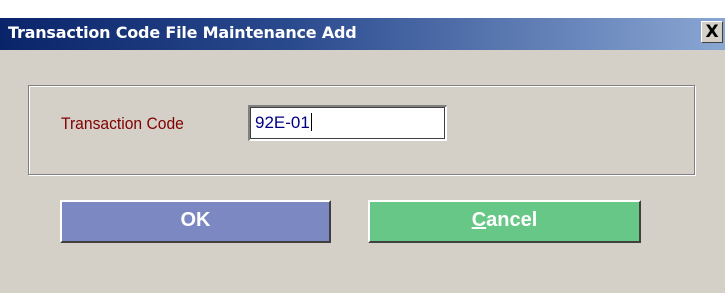 This screenshot has height=293, width=725. What do you see at coordinates (122, 123) in the screenshot?
I see `transaction-code-label: Transaction Code` at bounding box center [122, 123].